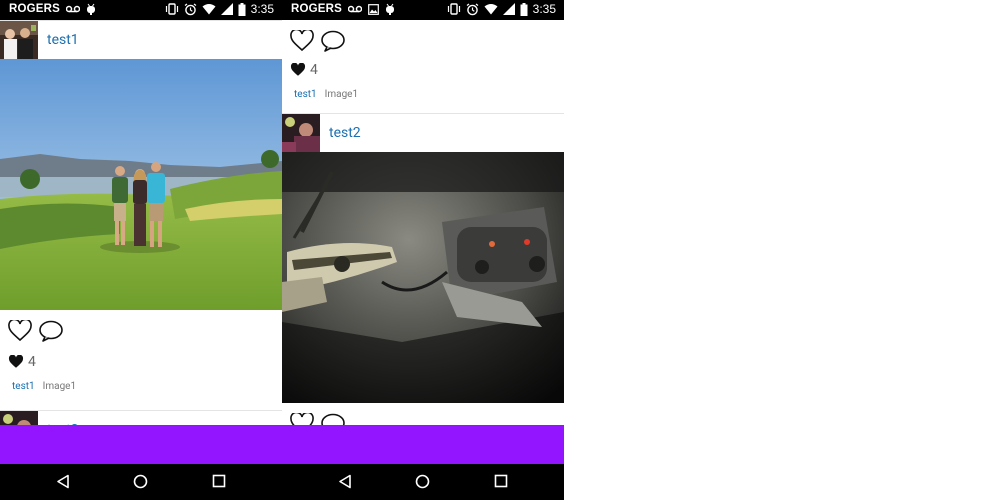  Describe the element at coordinates (63, 40) in the screenshot. I see `post-username: test1` at that location.